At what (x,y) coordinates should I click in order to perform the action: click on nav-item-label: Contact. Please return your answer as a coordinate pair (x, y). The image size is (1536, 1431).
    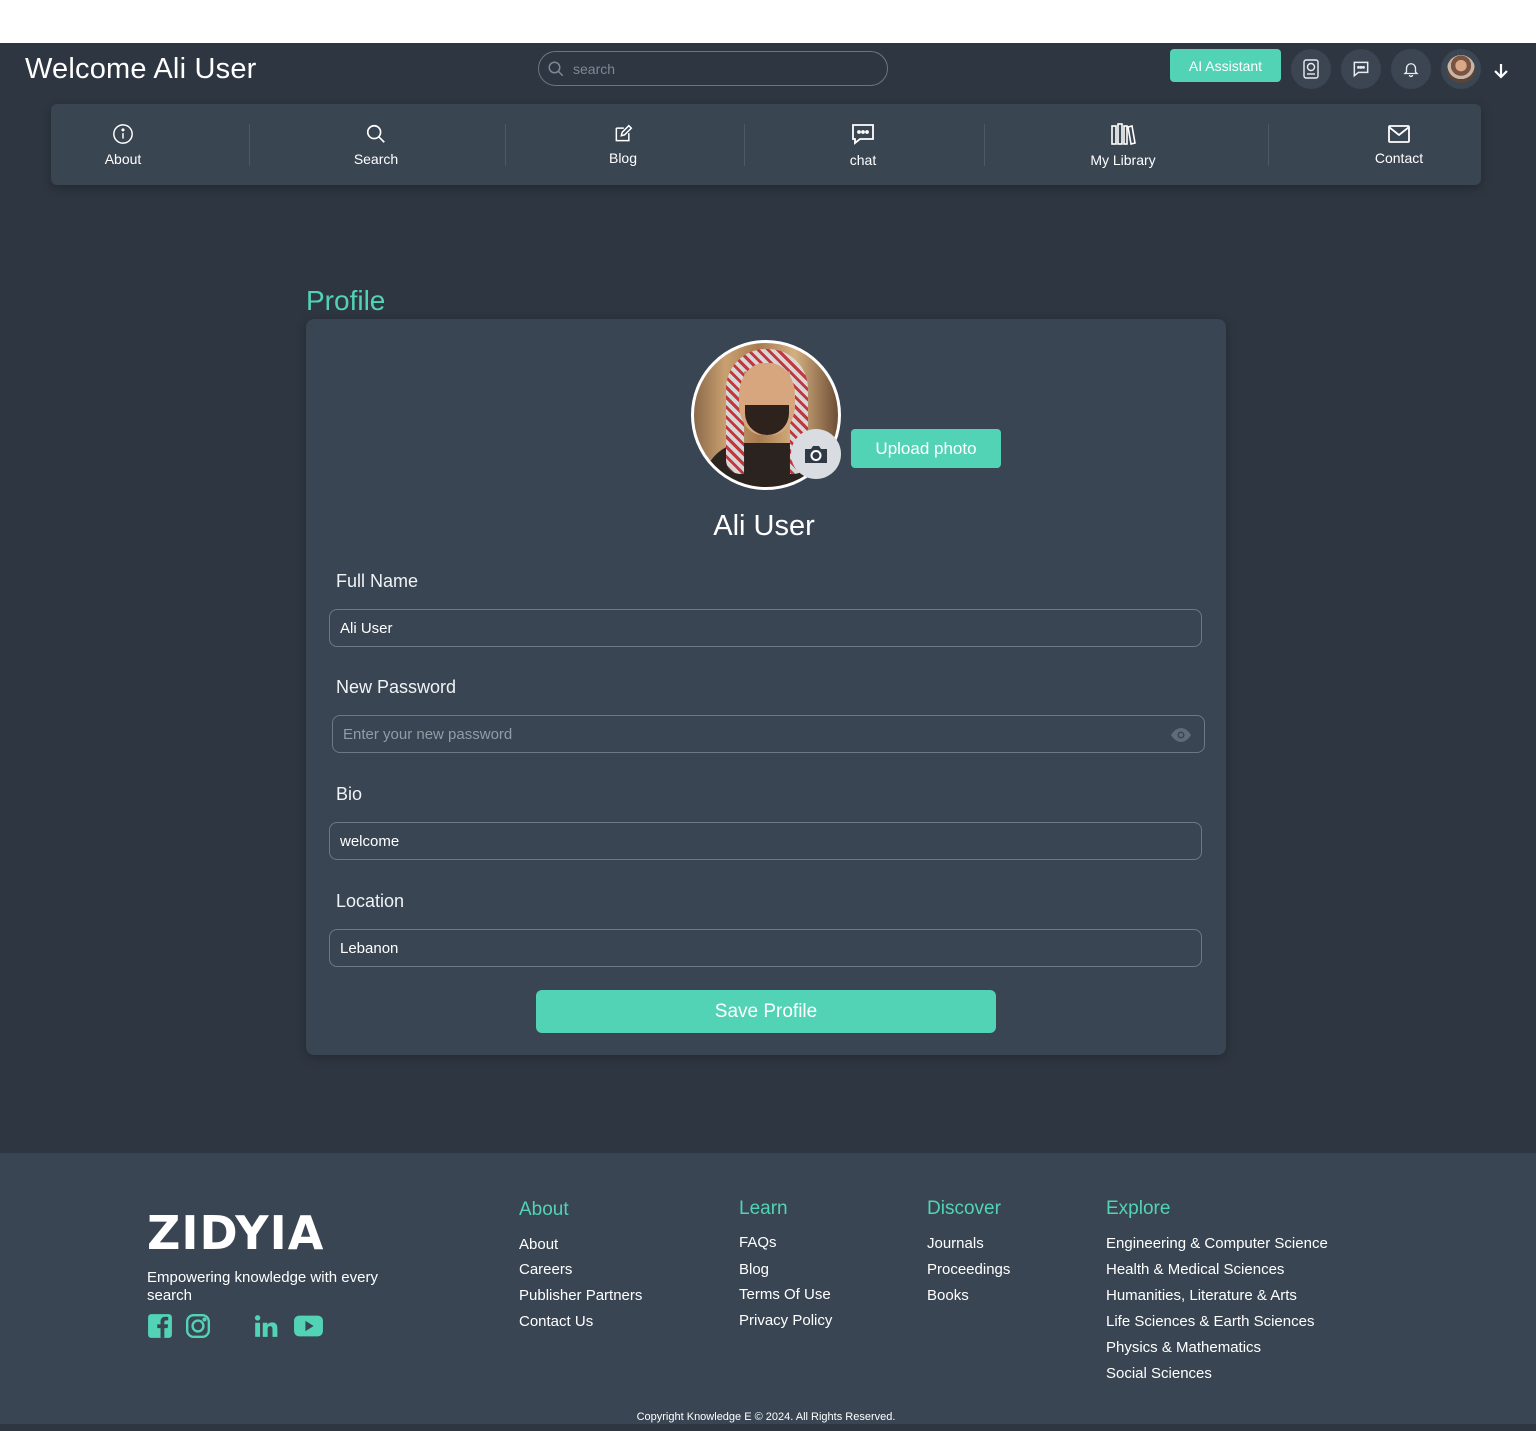
    Looking at the image, I should click on (1399, 157).